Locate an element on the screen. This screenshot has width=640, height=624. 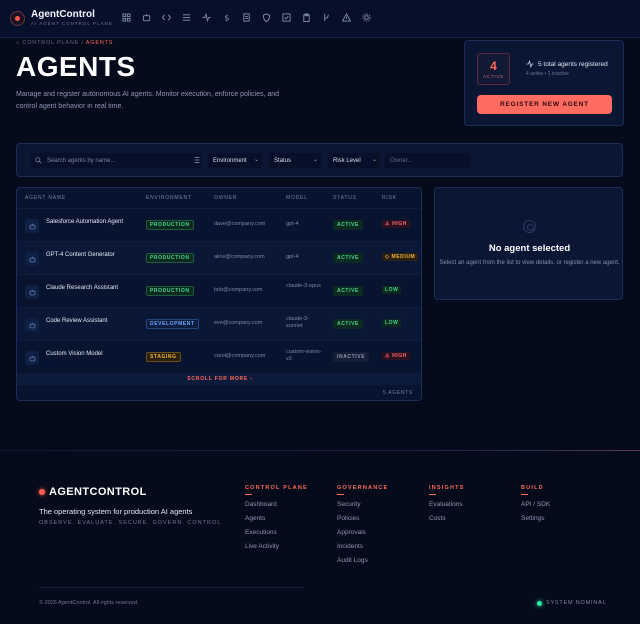
footer-link: API / SDK is located at coordinates (535, 508).